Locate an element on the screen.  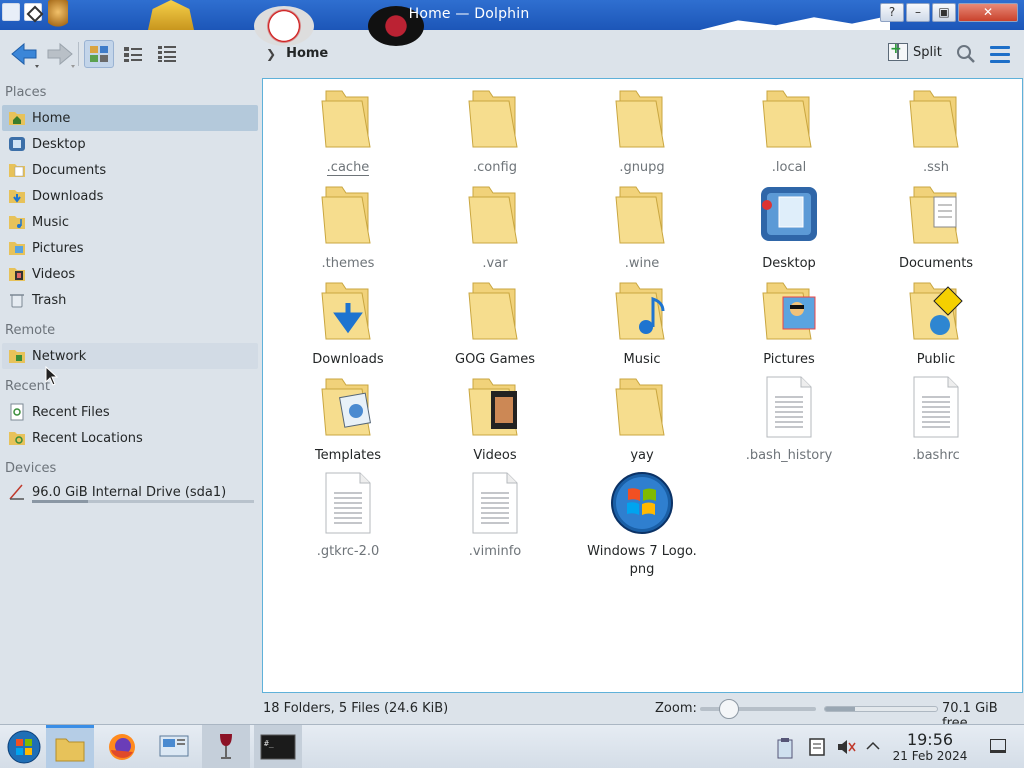
sidebar-item-documents: Documents is located at coordinates (130, 170).